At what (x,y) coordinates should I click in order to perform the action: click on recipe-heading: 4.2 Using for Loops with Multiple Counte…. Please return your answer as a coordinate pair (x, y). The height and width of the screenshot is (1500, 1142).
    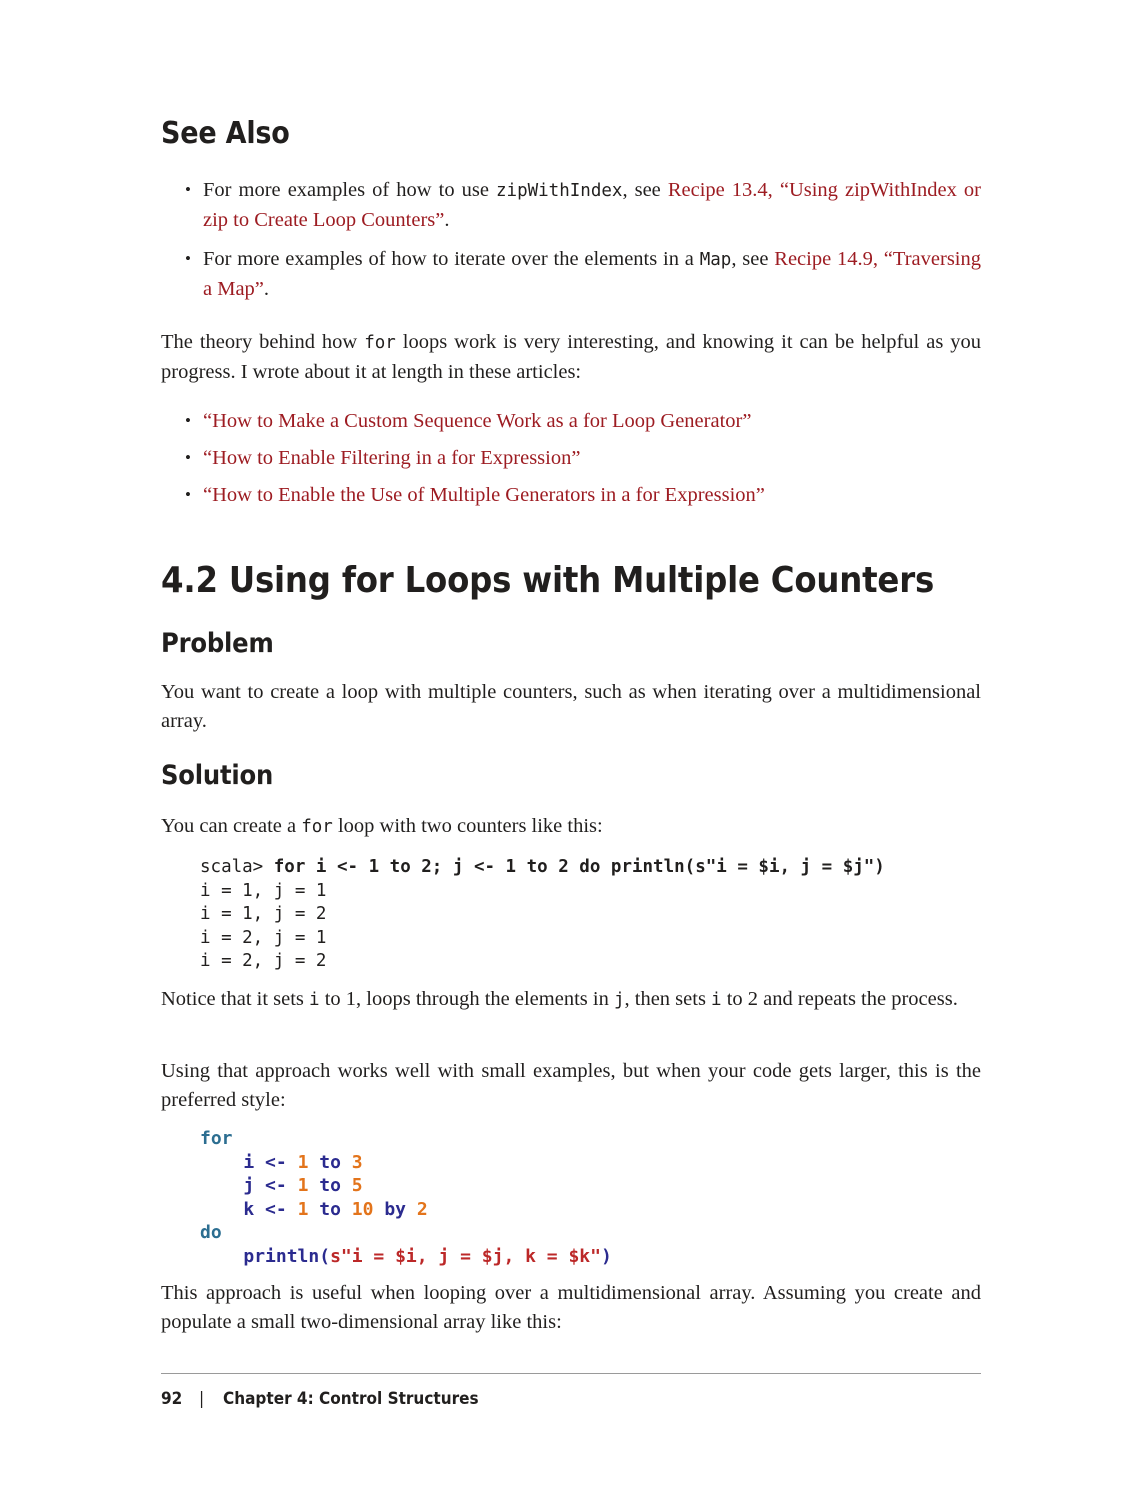
    Looking at the image, I should click on (548, 580).